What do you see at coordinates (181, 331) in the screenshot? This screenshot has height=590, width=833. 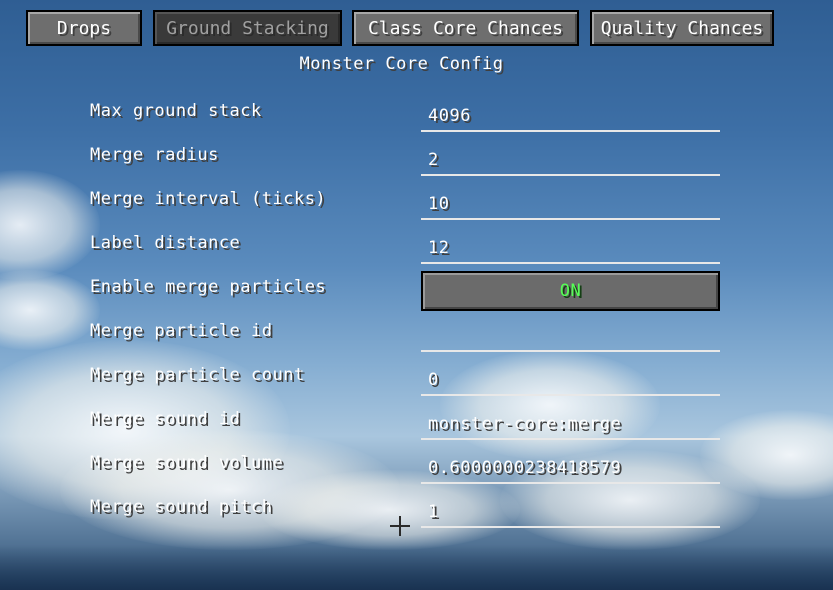 I see `label-merge-particle-id: Merge particle id` at bounding box center [181, 331].